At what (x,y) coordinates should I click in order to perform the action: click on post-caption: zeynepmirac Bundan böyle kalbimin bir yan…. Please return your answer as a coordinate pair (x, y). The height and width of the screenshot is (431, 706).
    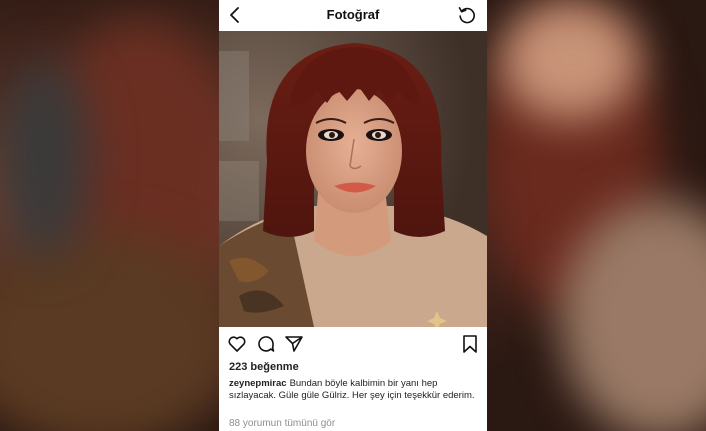
    Looking at the image, I should click on (354, 390).